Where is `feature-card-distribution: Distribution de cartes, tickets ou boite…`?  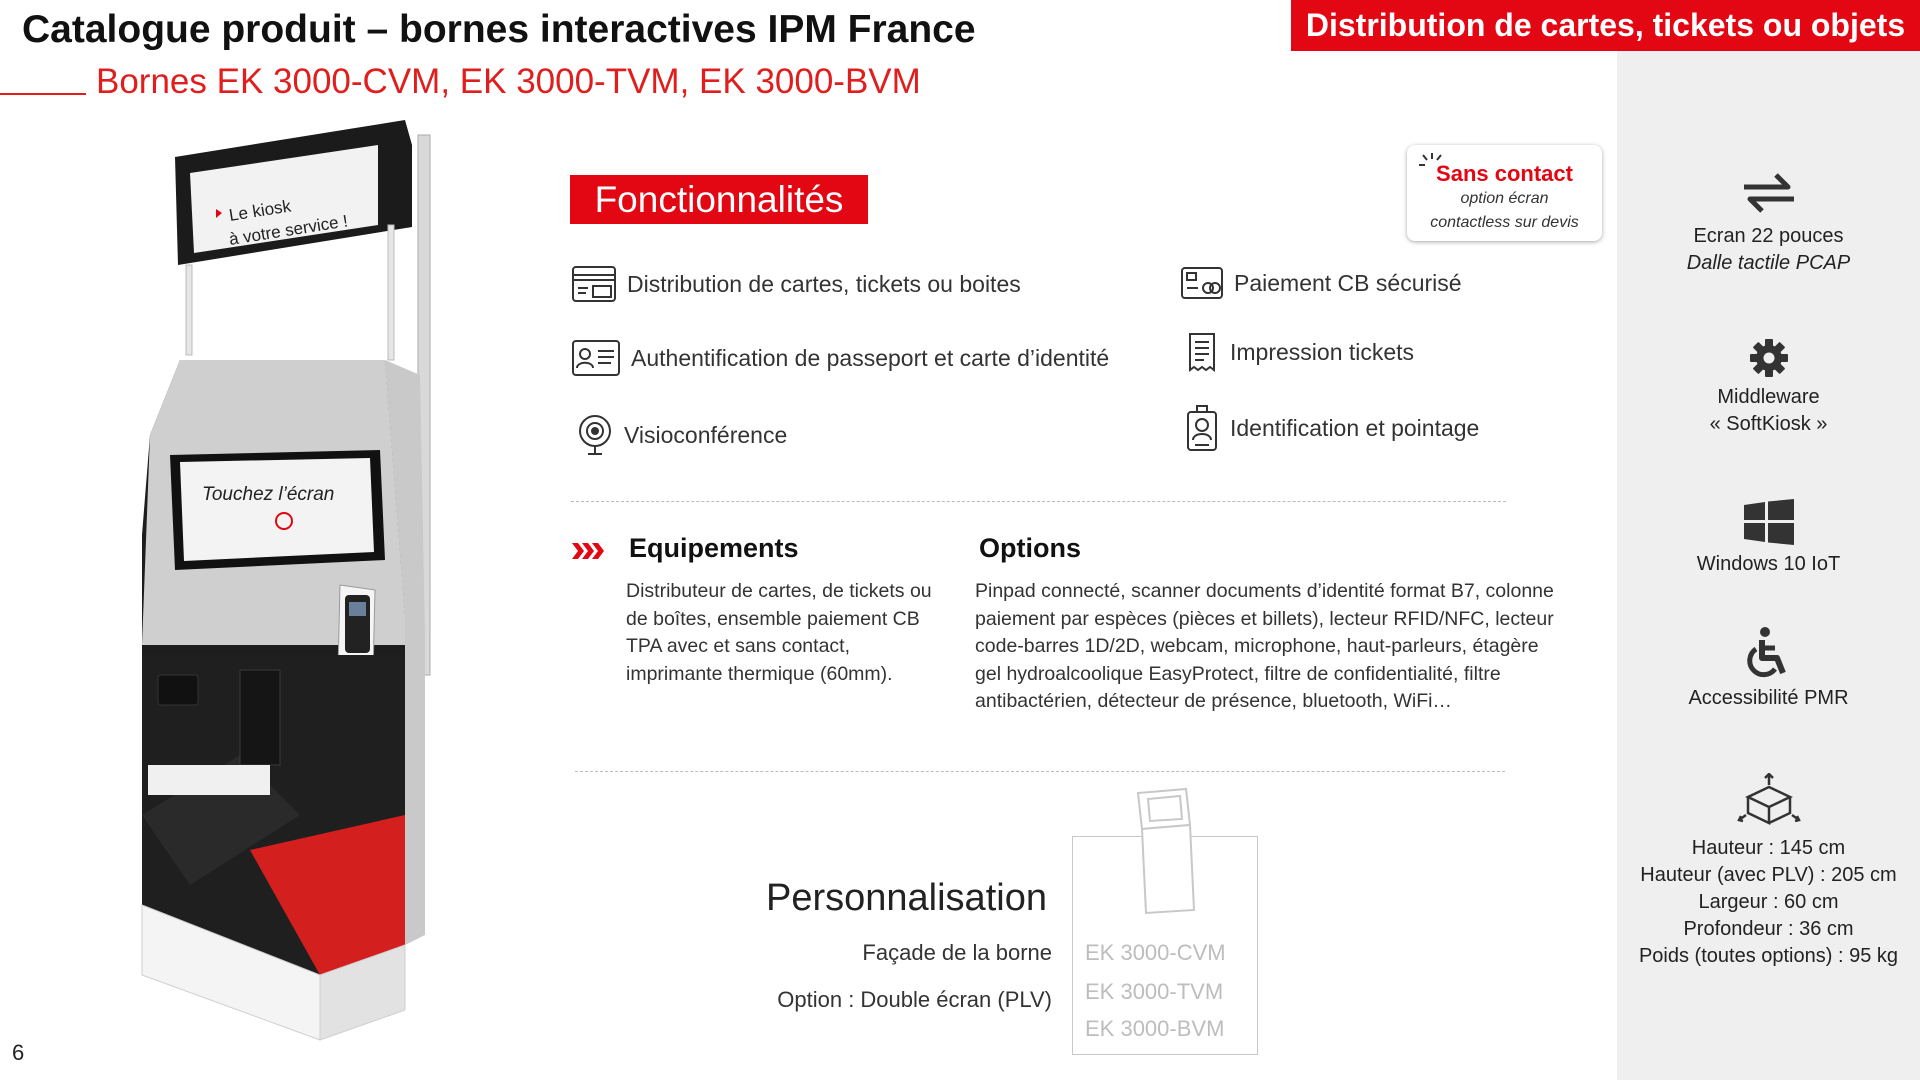 feature-card-distribution: Distribution de cartes, tickets ou boite… is located at coordinates (796, 284).